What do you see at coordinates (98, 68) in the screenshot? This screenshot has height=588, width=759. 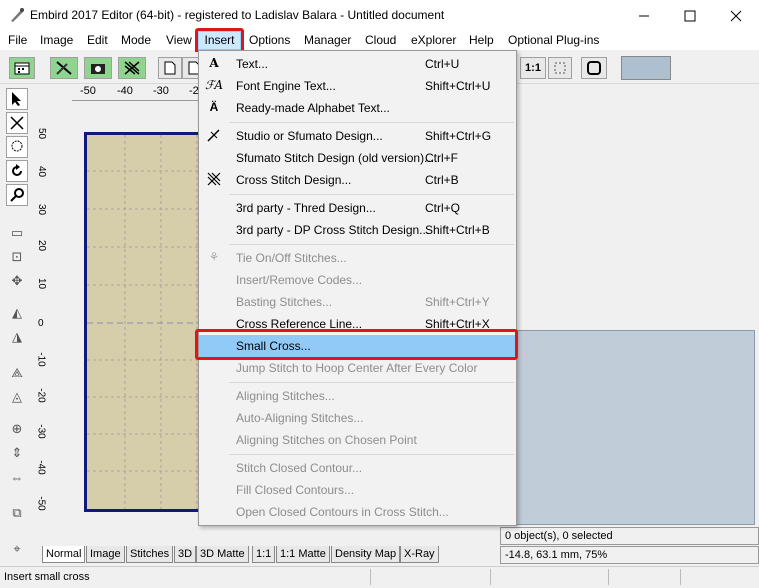 I see `camera-icon` at bounding box center [98, 68].